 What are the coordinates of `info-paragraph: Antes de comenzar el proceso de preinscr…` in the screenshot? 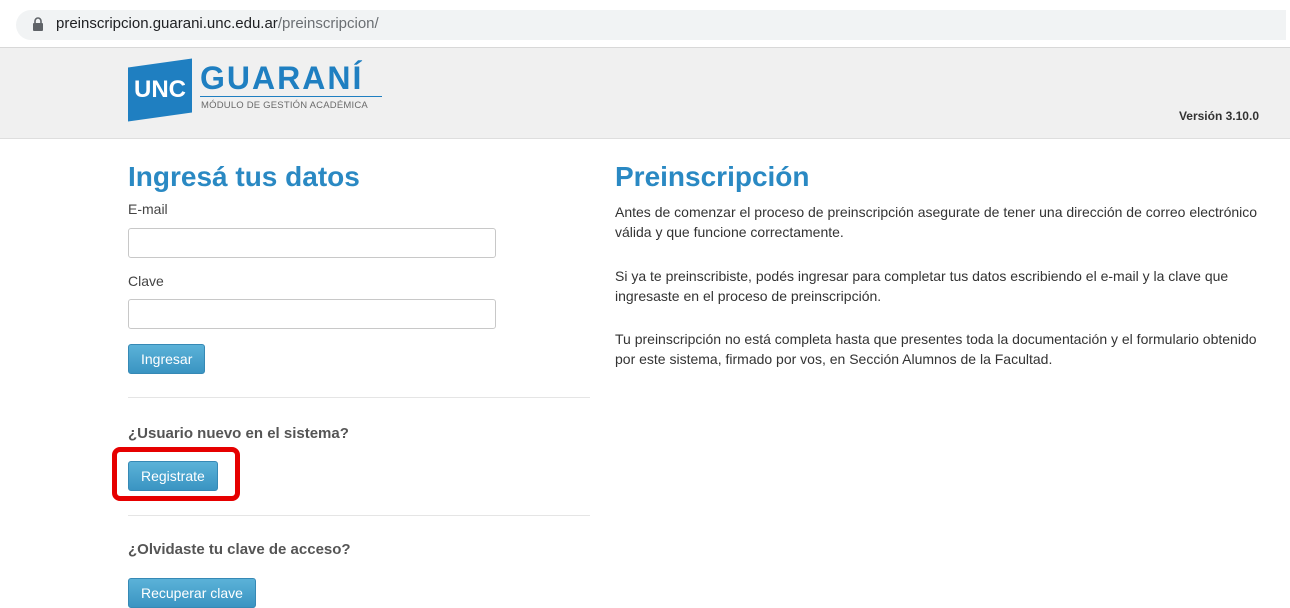 It's located at (936, 222).